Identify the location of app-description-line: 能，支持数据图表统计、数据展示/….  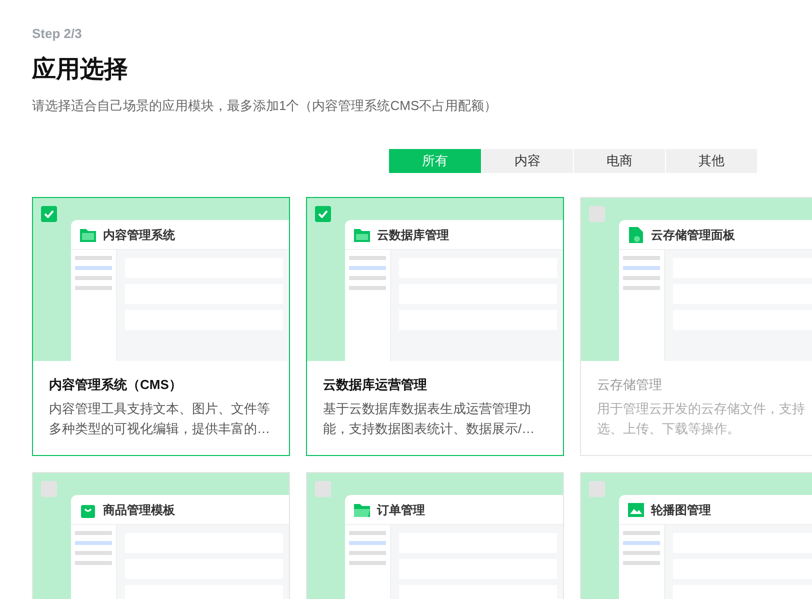
(429, 429).